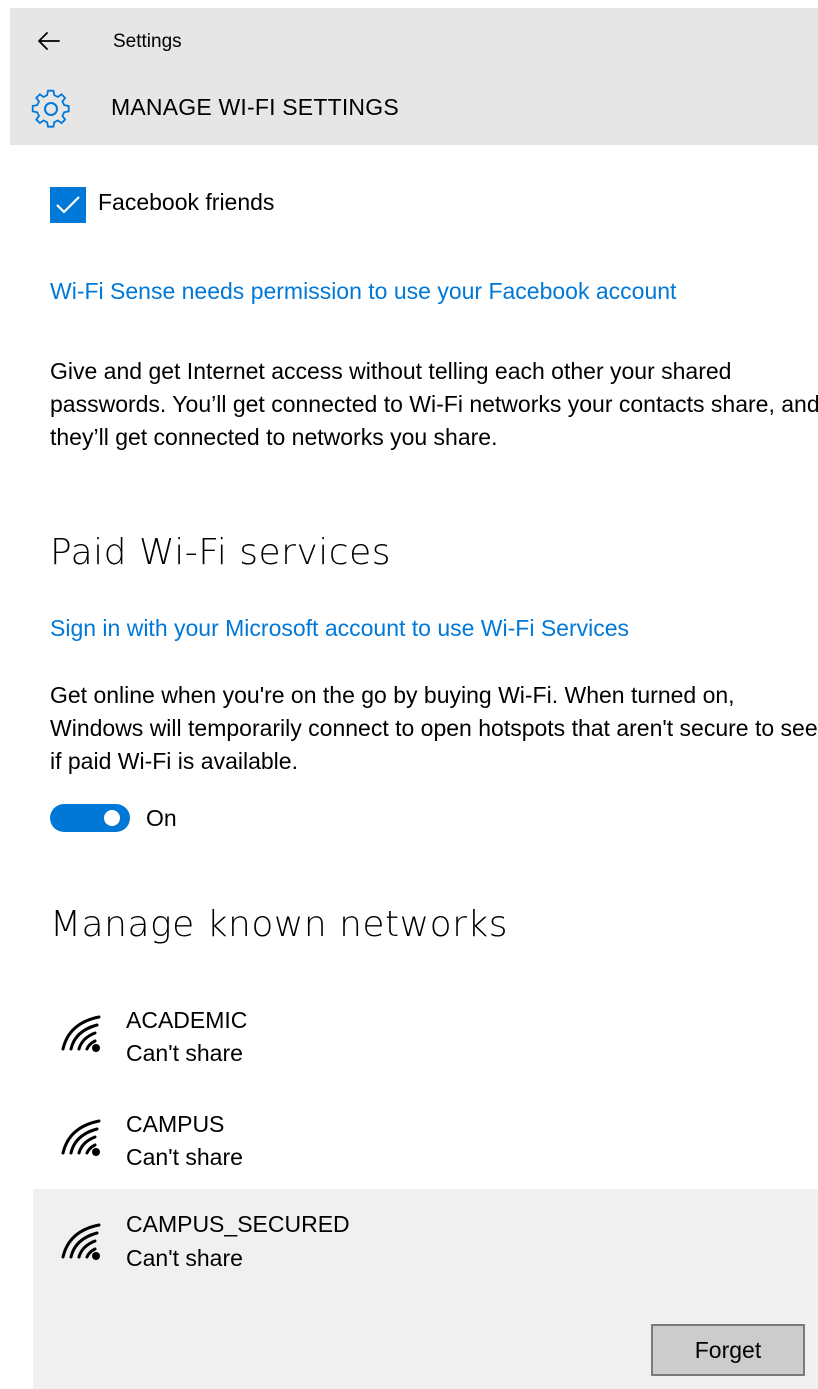 The width and height of the screenshot is (818, 1389). I want to click on toggle-knob, so click(112, 818).